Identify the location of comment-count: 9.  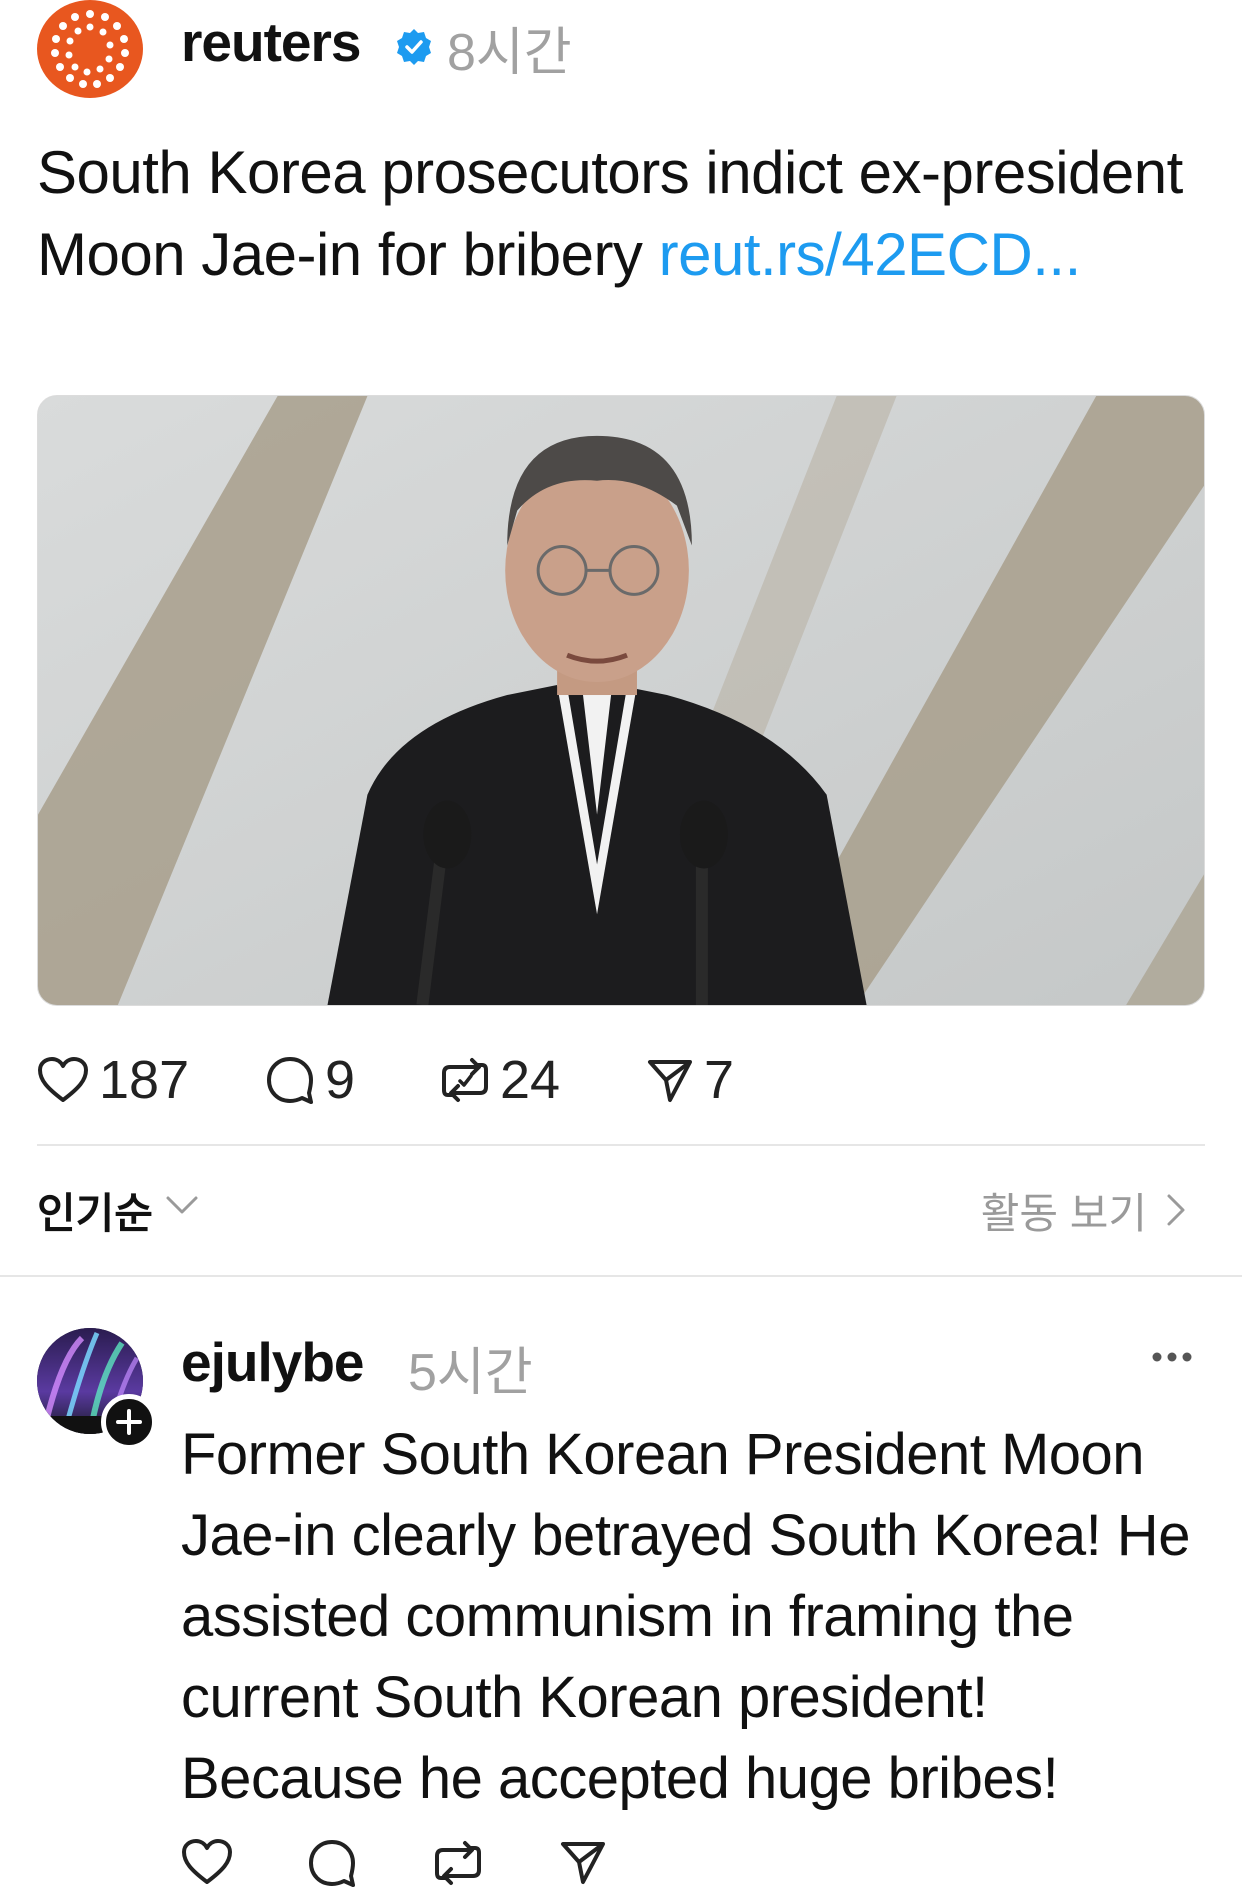
(340, 1080).